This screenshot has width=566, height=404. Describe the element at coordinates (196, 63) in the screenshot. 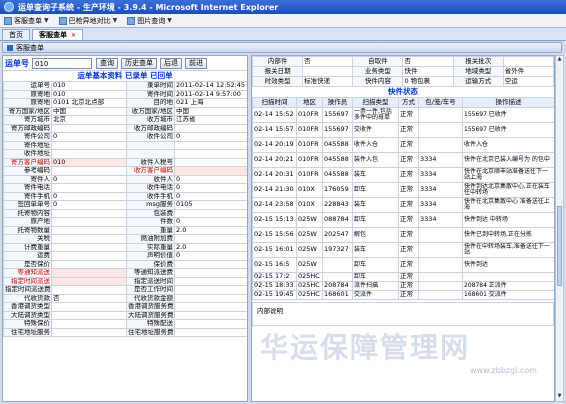

I see `forward-button: 前进` at that location.